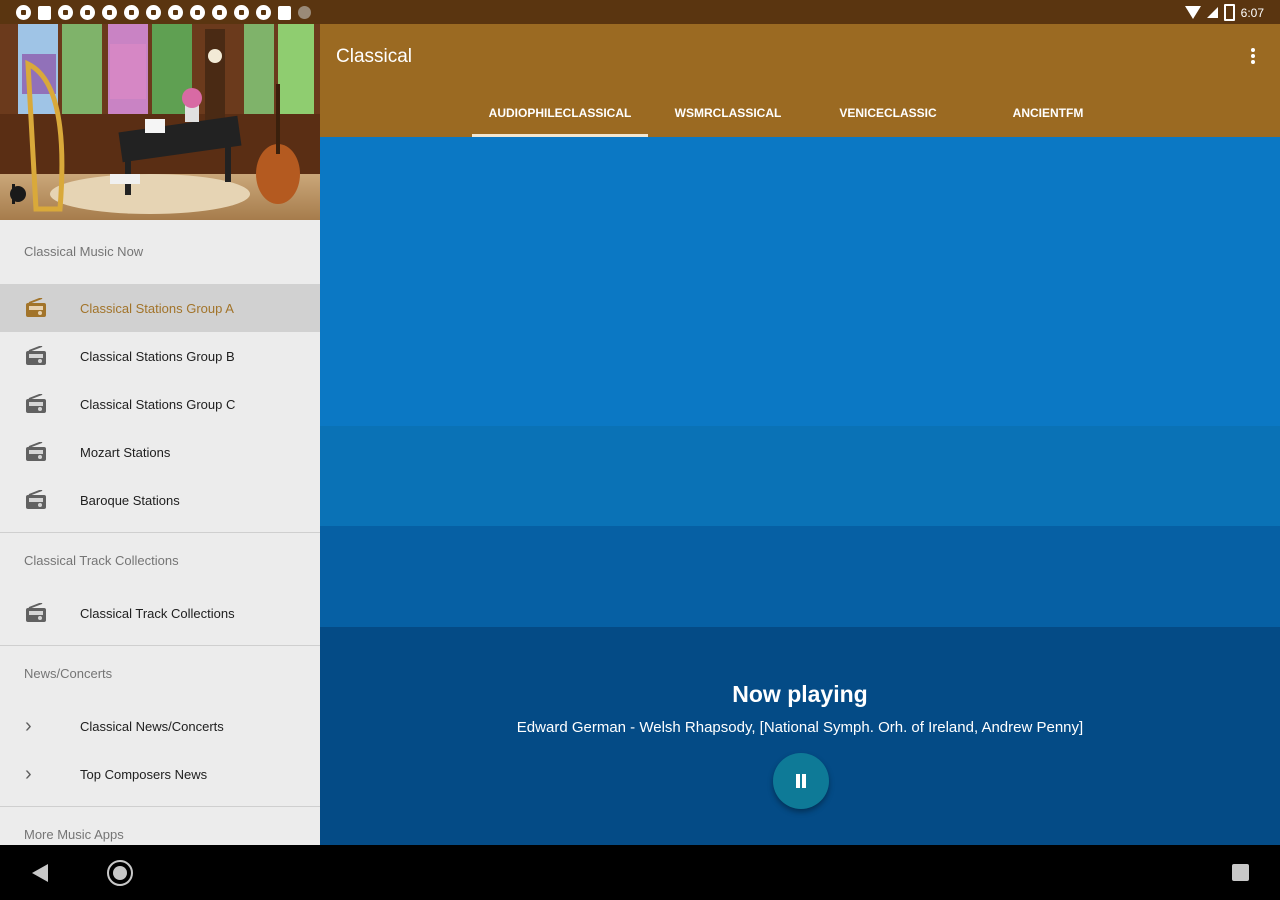 The height and width of the screenshot is (900, 1280). I want to click on gear-icon, so click(175, 12).